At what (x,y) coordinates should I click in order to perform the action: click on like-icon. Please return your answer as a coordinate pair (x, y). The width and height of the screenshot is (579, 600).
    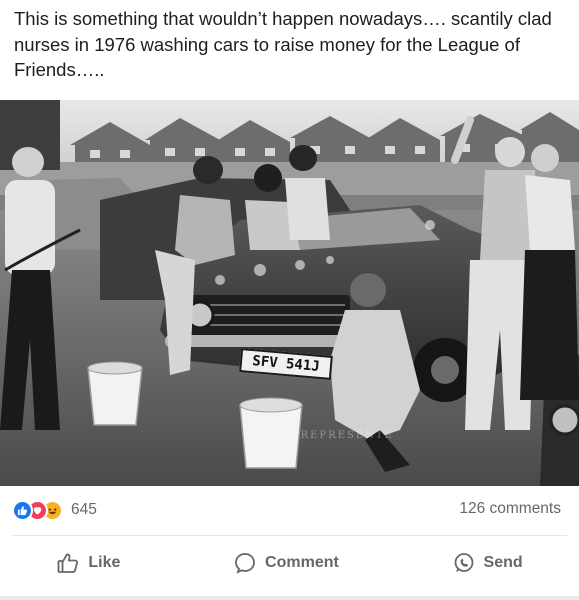
    Looking at the image, I should click on (22, 510).